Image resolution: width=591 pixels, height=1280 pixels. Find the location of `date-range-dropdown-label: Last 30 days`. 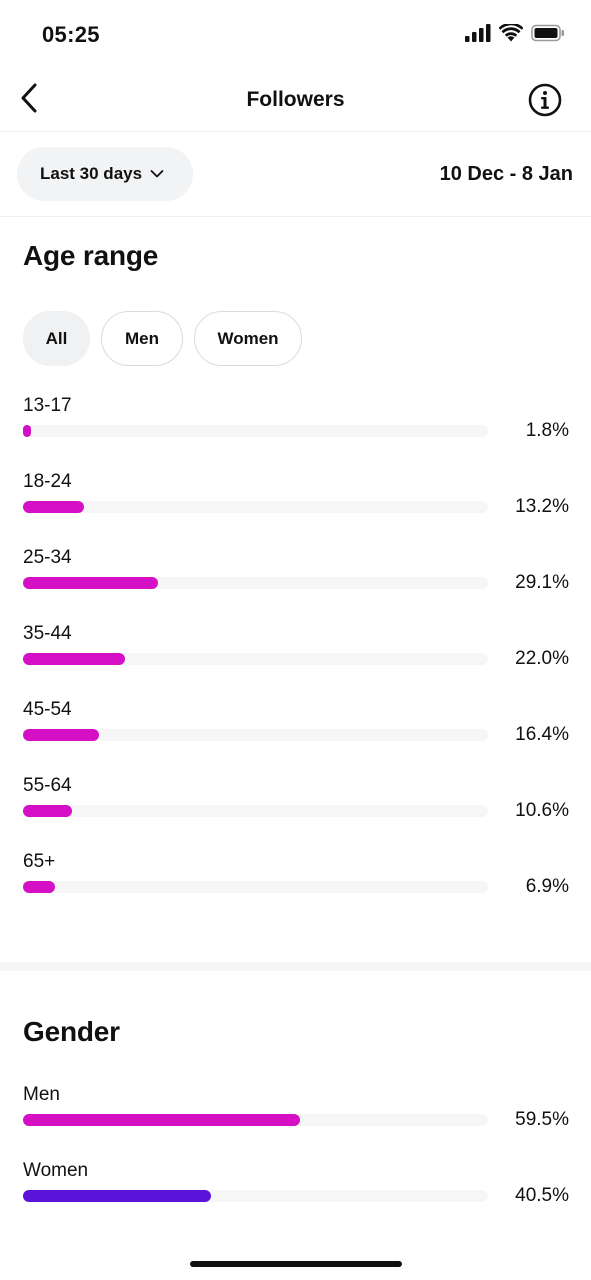

date-range-dropdown-label: Last 30 days is located at coordinates (91, 173).